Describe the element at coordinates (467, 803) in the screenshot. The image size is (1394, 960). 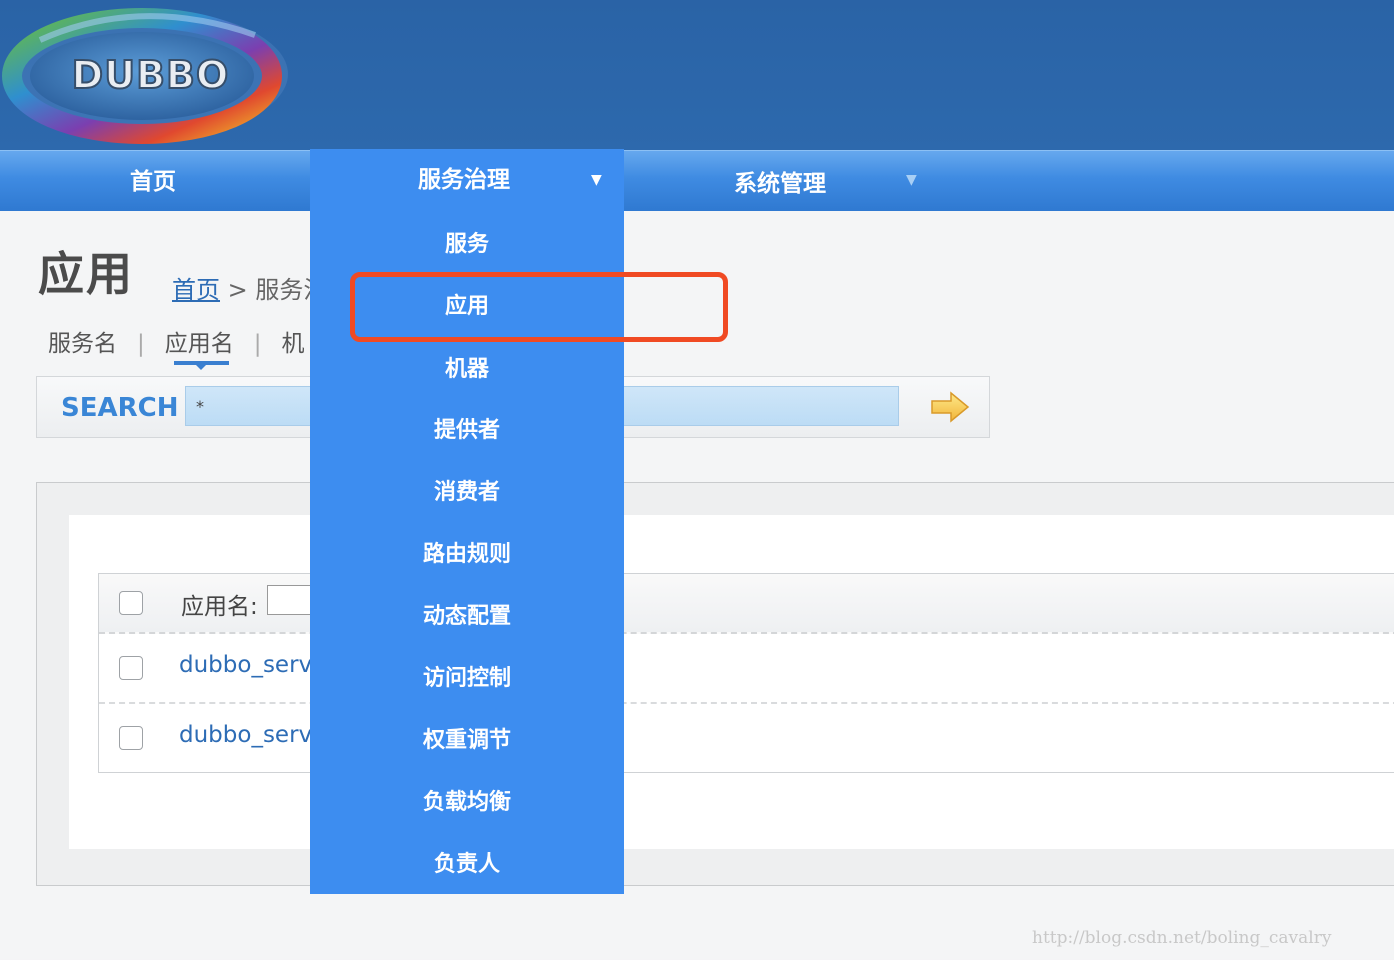
I see `menu-item-load-balance: 负载均衡` at that location.